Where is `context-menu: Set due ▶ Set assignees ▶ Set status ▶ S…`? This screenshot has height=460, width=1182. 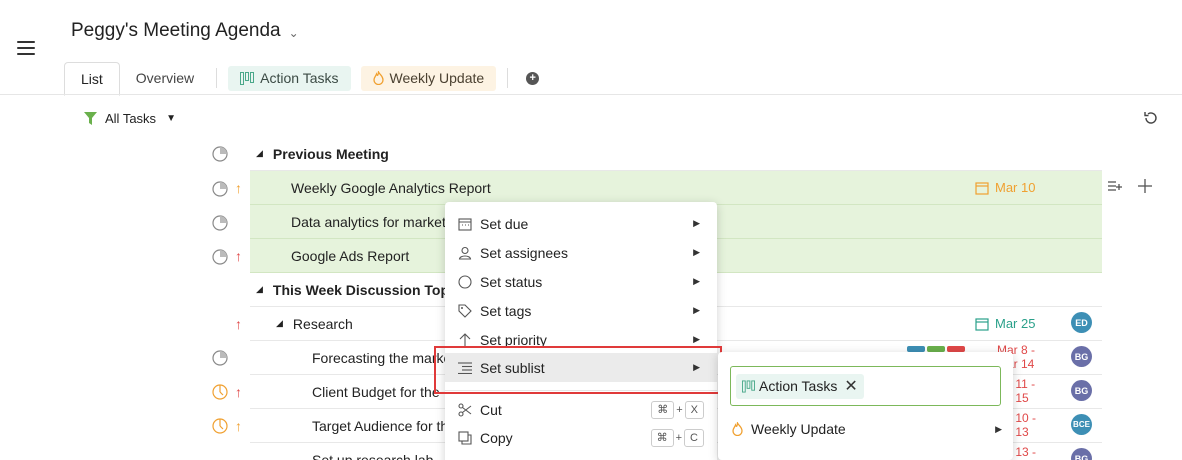 context-menu: Set due ▶ Set assignees ▶ Set status ▶ S… is located at coordinates (581, 331).